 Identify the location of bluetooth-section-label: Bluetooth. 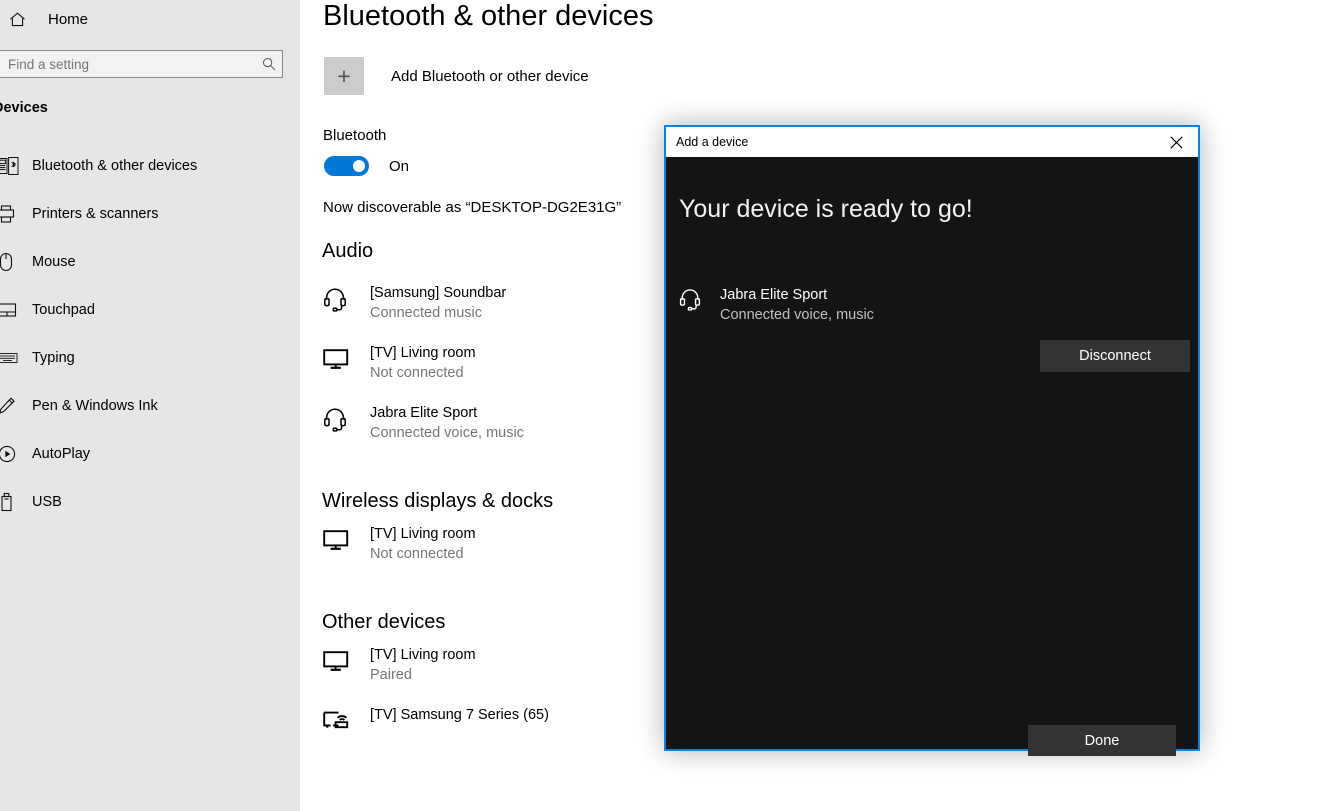
(355, 135).